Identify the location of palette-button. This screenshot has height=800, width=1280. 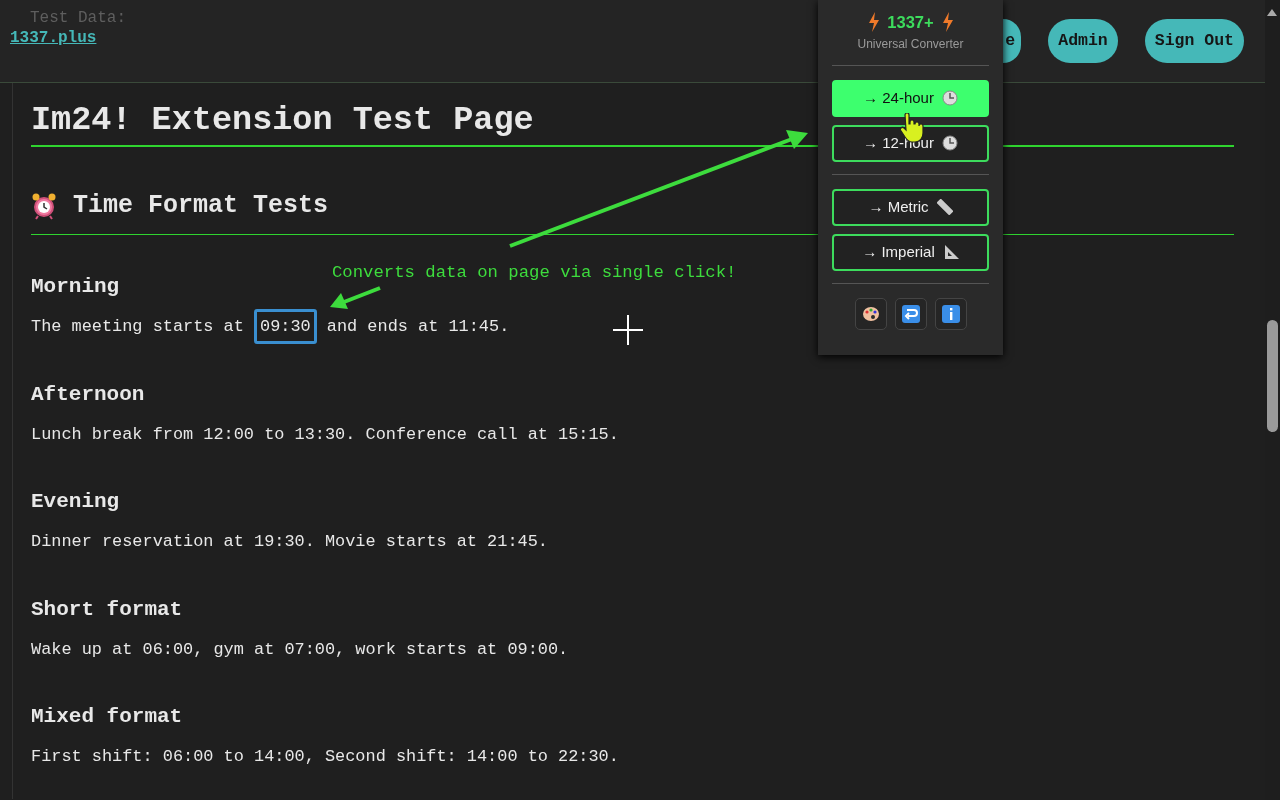
(870, 313).